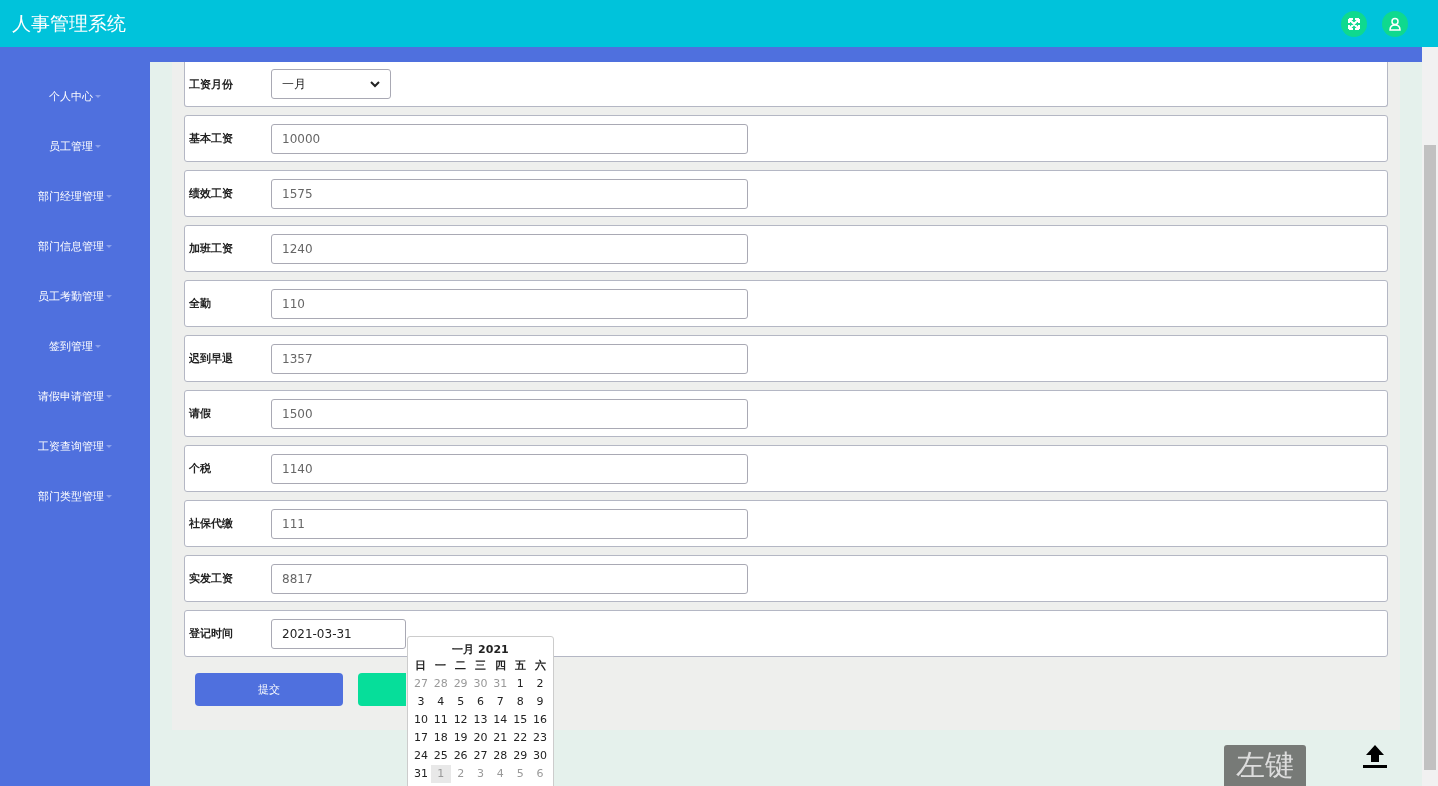  Describe the element at coordinates (211, 578) in the screenshot. I see `field-label: 实发工资` at that location.